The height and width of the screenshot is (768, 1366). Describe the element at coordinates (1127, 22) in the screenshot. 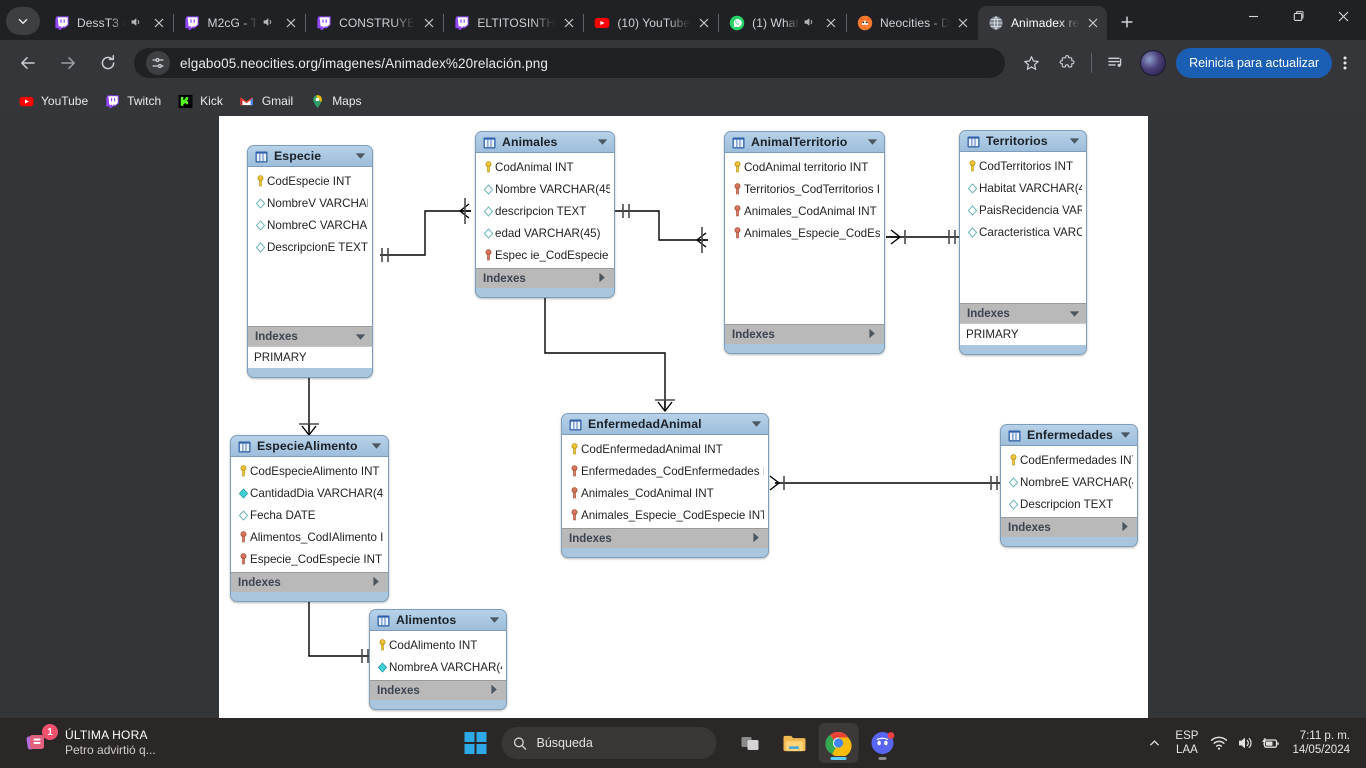

I see `new-tab-button` at that location.